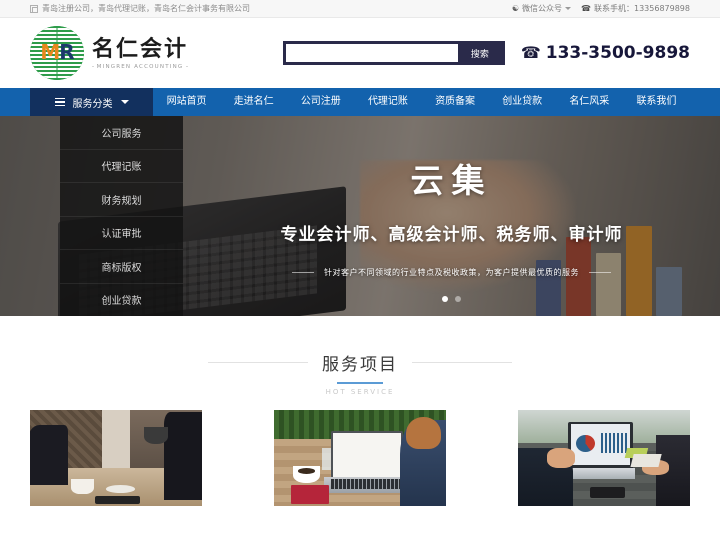 The width and height of the screenshot is (720, 540). I want to click on card2-coffee-cup, so click(306, 474).